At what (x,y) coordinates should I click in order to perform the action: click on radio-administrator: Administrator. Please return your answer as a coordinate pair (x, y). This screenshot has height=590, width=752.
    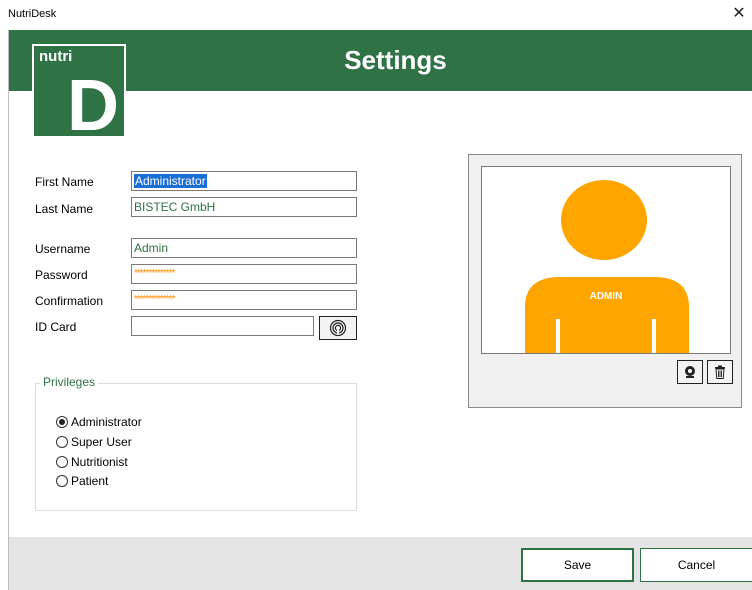
    Looking at the image, I should click on (99, 422).